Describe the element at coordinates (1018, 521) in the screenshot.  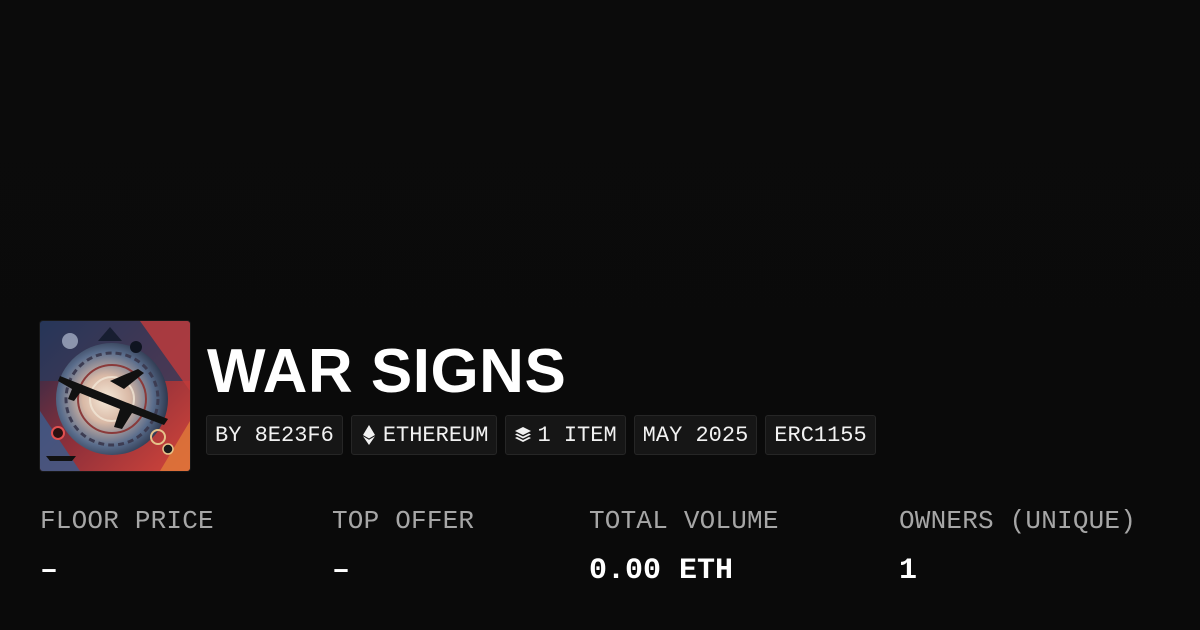
I see `stat-owners-label: OWNERS (UNIQUE)` at that location.